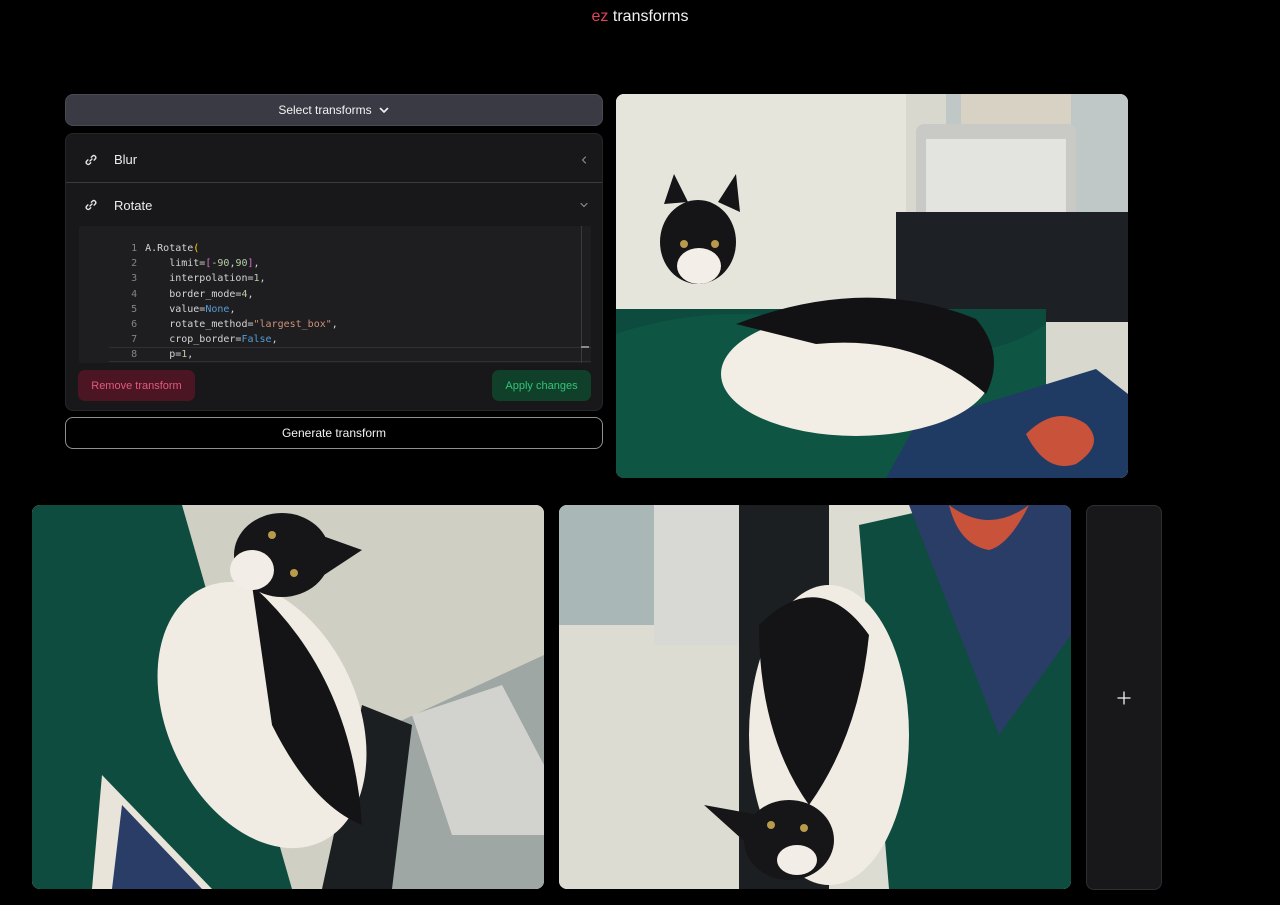 This screenshot has height=905, width=1280. What do you see at coordinates (183, 309) in the screenshot?
I see `code-line: 5 value=None,` at bounding box center [183, 309].